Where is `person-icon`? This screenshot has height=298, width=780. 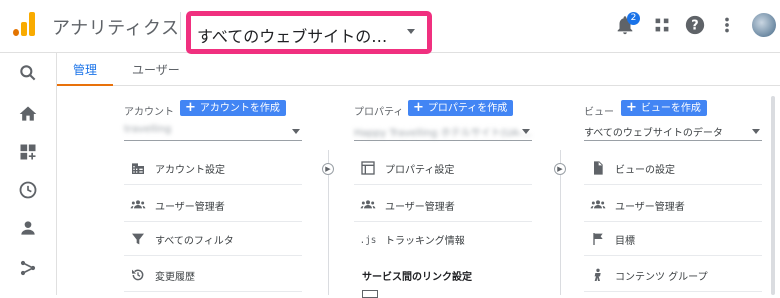
person-icon is located at coordinates (28, 228).